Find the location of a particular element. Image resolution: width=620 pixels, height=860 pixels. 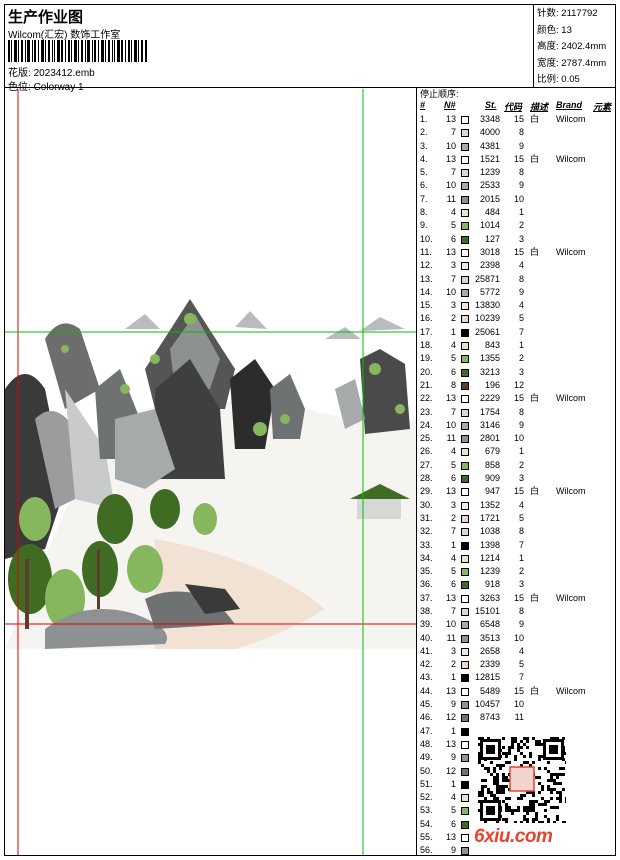

stop-number: 52. is located at coordinates (426, 797).